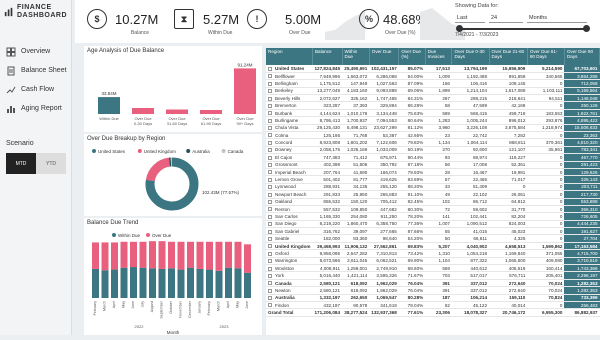  What do you see at coordinates (225, 326) in the screenshot?
I see `trend-year-label: 2023` at bounding box center [225, 326].